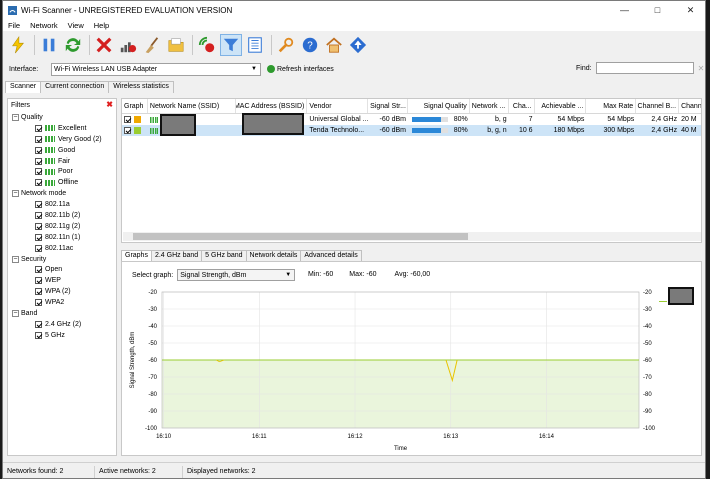 This screenshot has width=710, height=479. I want to click on tab-wireless-statistics: Wireless statistics, so click(141, 87).